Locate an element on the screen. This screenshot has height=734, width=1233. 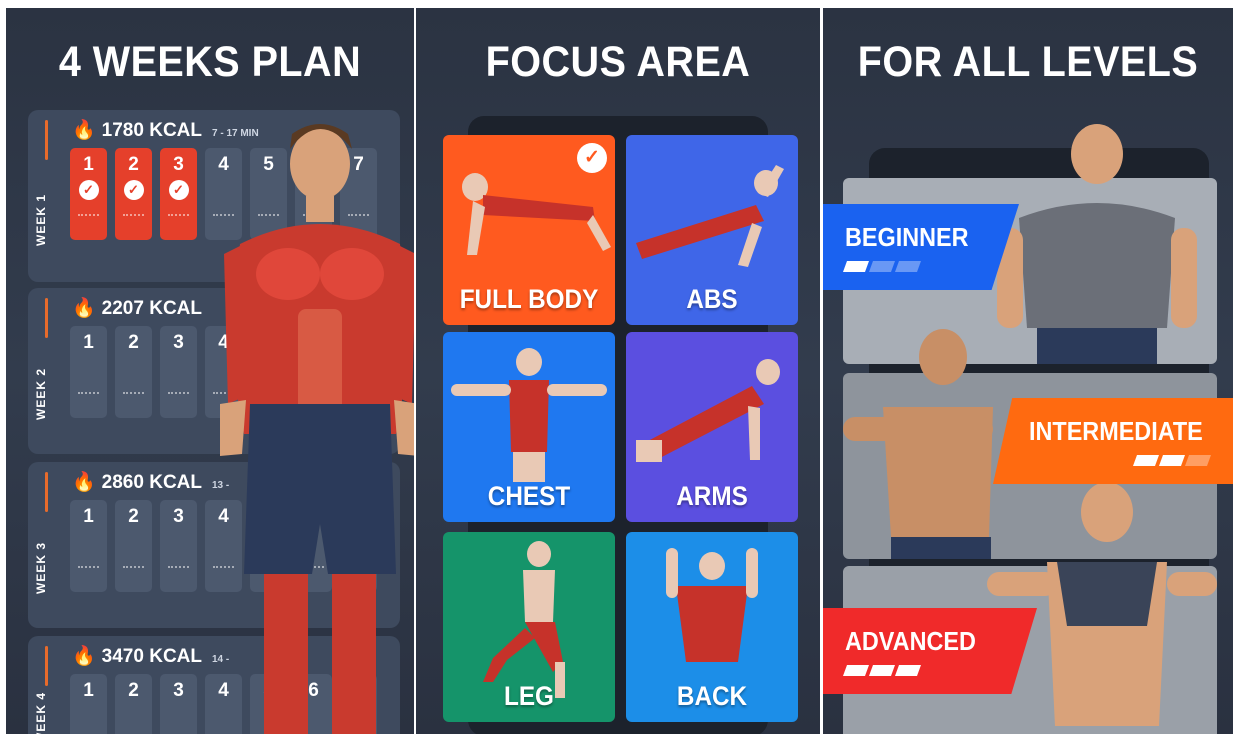
panel-title: FOR ALL LEVELS is located at coordinates (1028, 62).